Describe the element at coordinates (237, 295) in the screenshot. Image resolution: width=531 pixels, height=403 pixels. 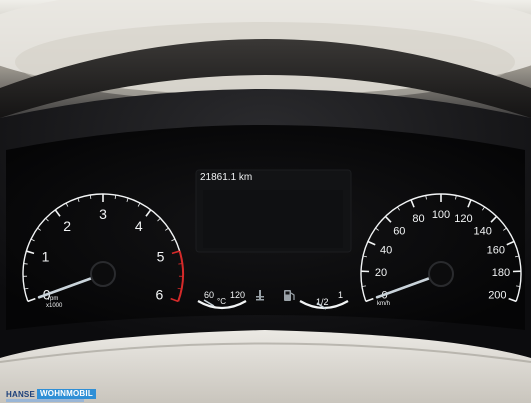
I see `coolant-high-label: 120` at that location.